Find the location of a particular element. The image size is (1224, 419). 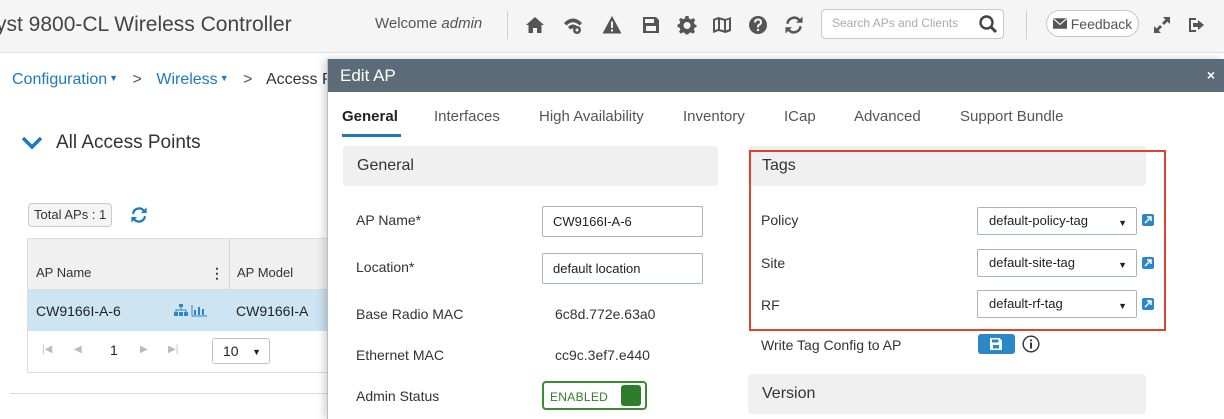

table-row: CW9166I-A-6 CW9166I-A is located at coordinates (178, 310).